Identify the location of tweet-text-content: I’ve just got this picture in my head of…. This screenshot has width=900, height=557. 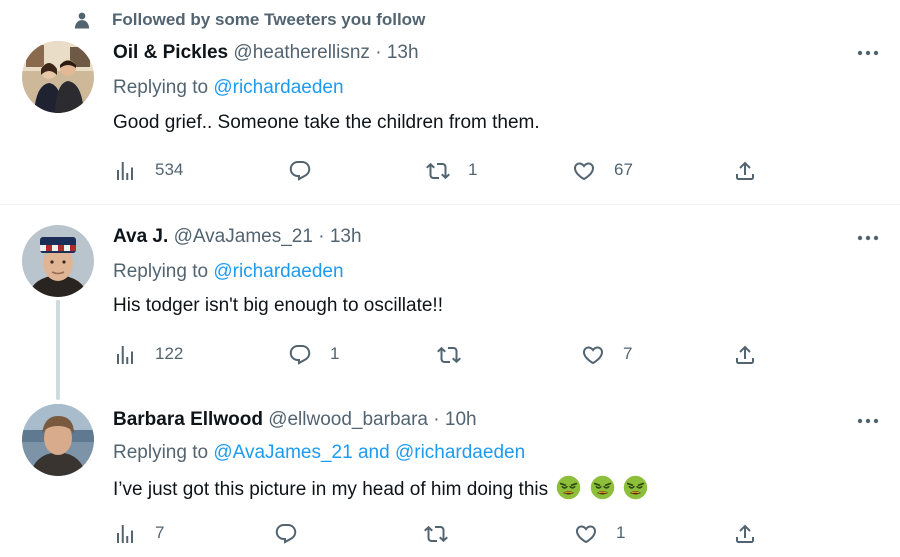
(331, 489).